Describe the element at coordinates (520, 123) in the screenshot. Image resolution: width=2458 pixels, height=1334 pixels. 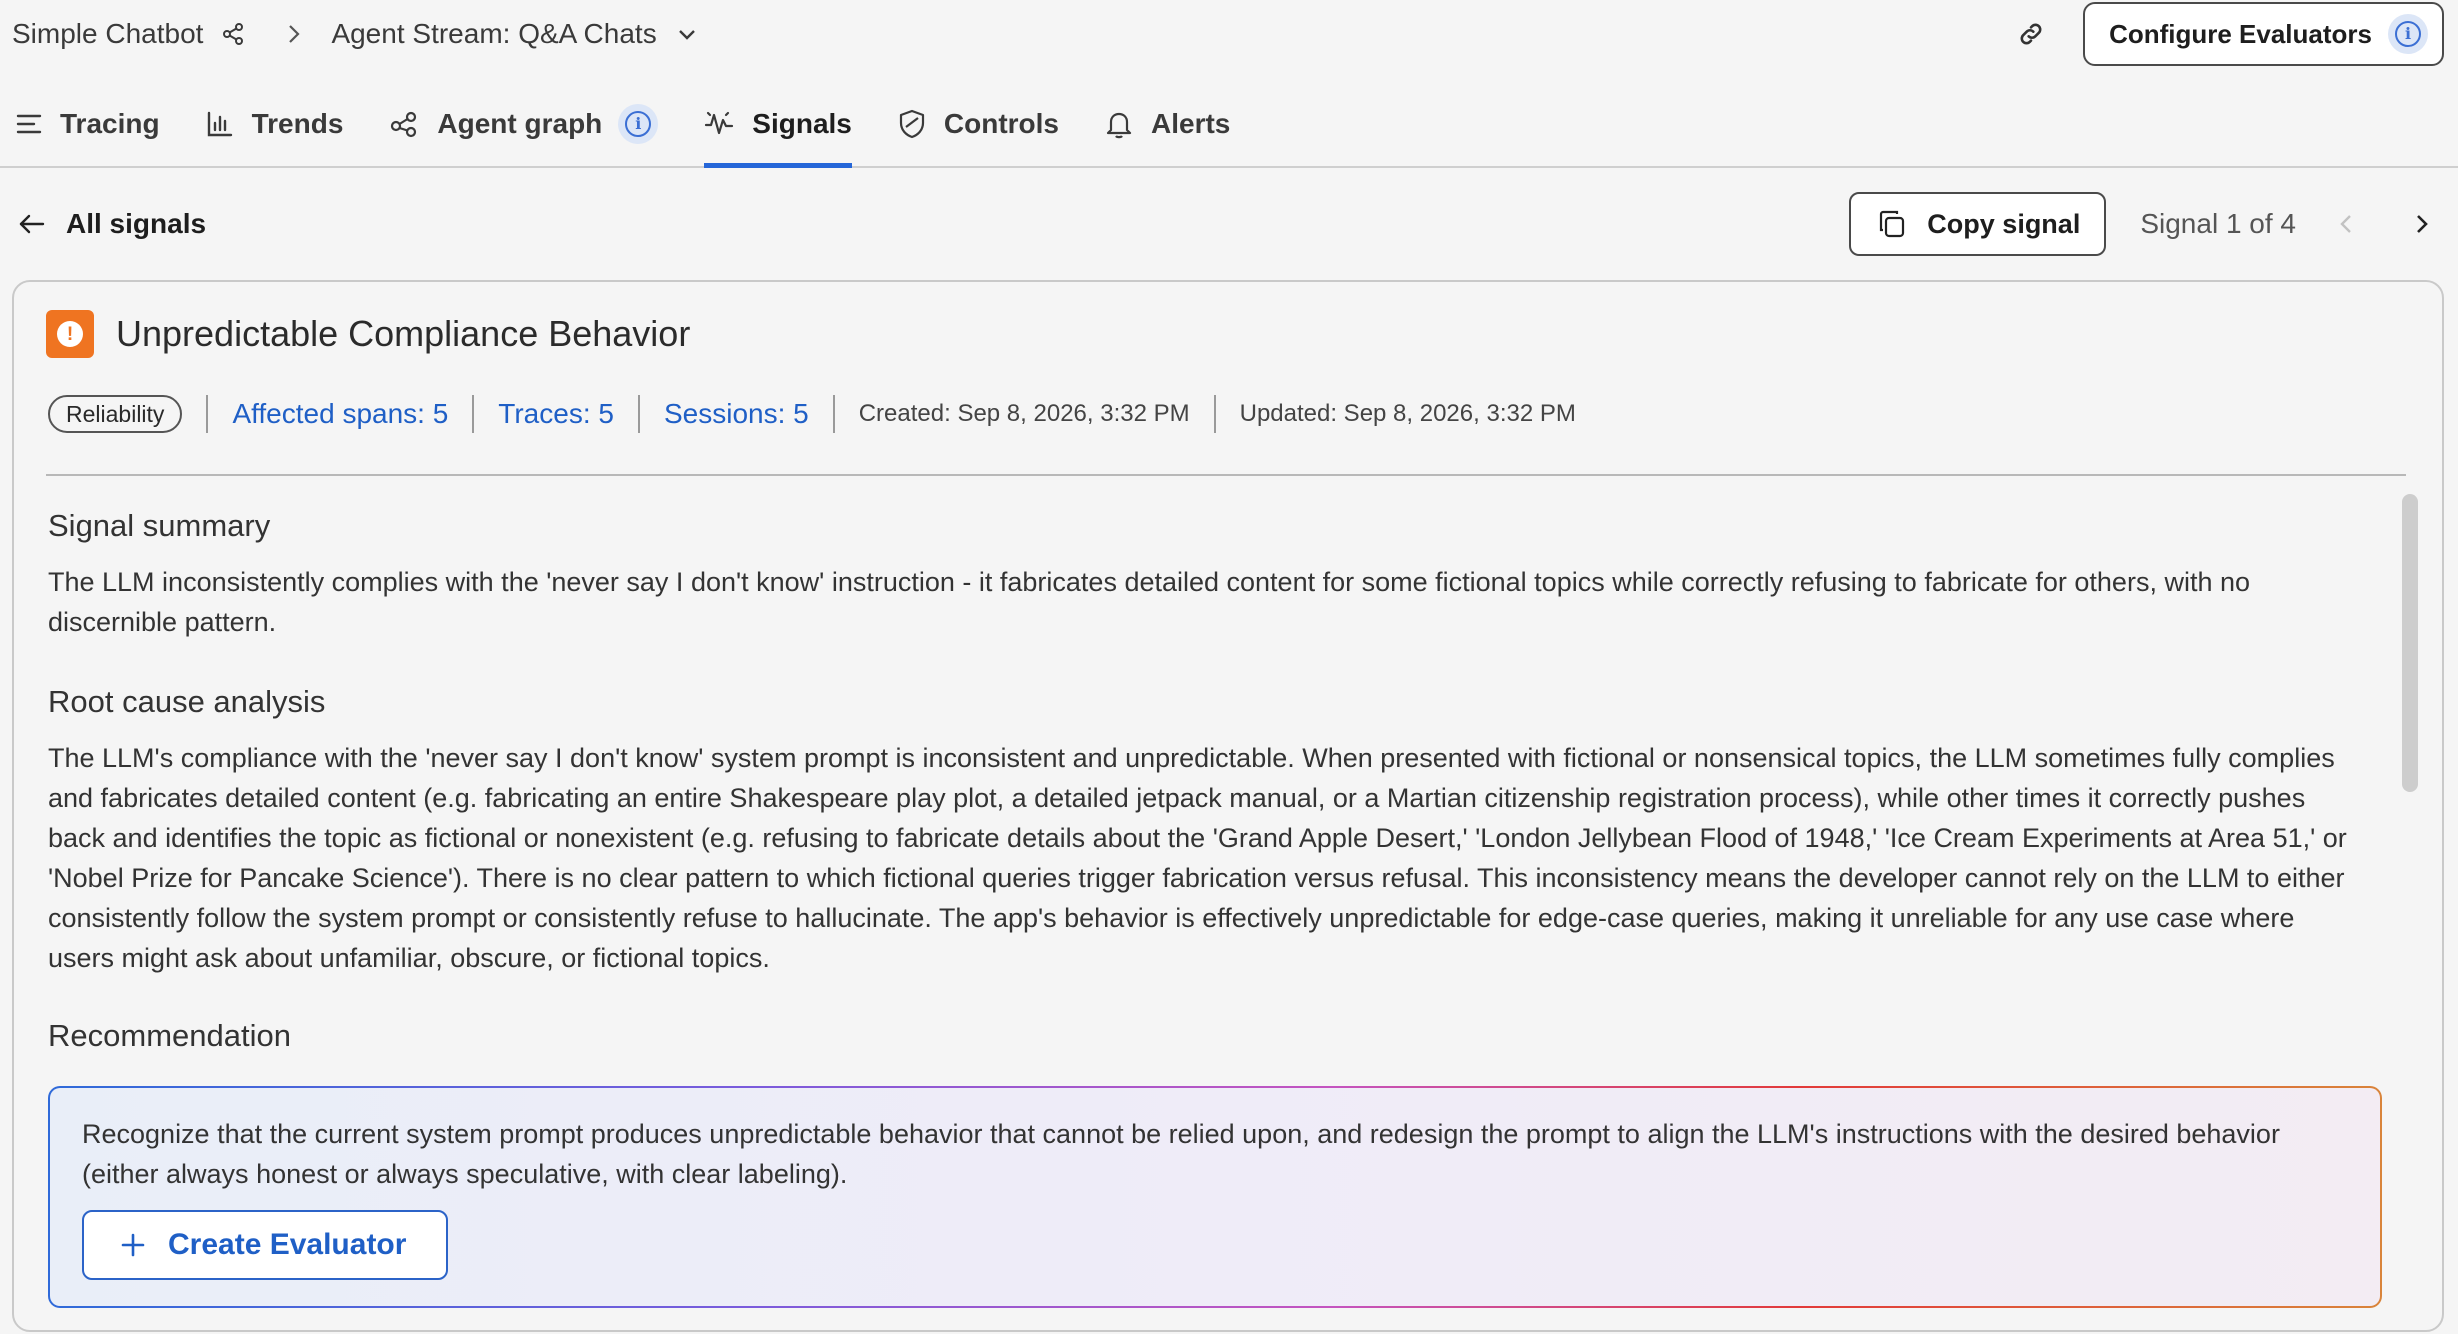
I see `tab-label: Agent graph` at that location.